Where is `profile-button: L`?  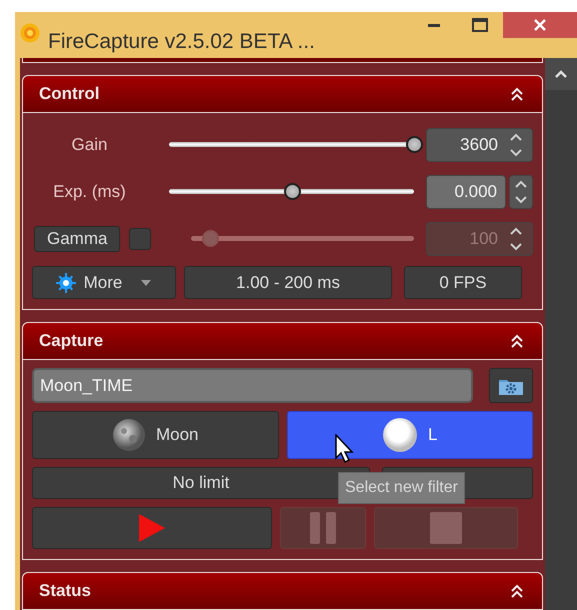
profile-button: L is located at coordinates (409, 435).